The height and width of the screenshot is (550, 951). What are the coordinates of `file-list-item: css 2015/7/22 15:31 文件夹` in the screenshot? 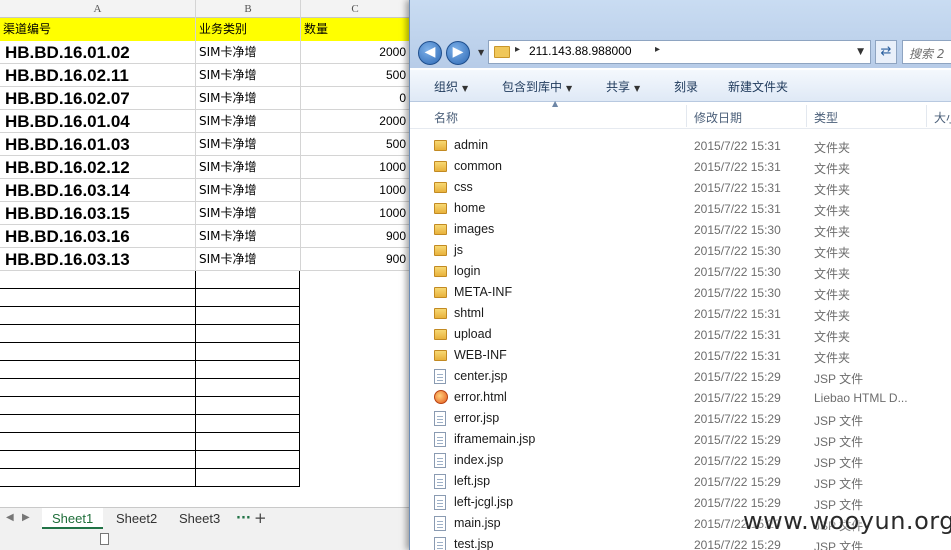 It's located at (680, 187).